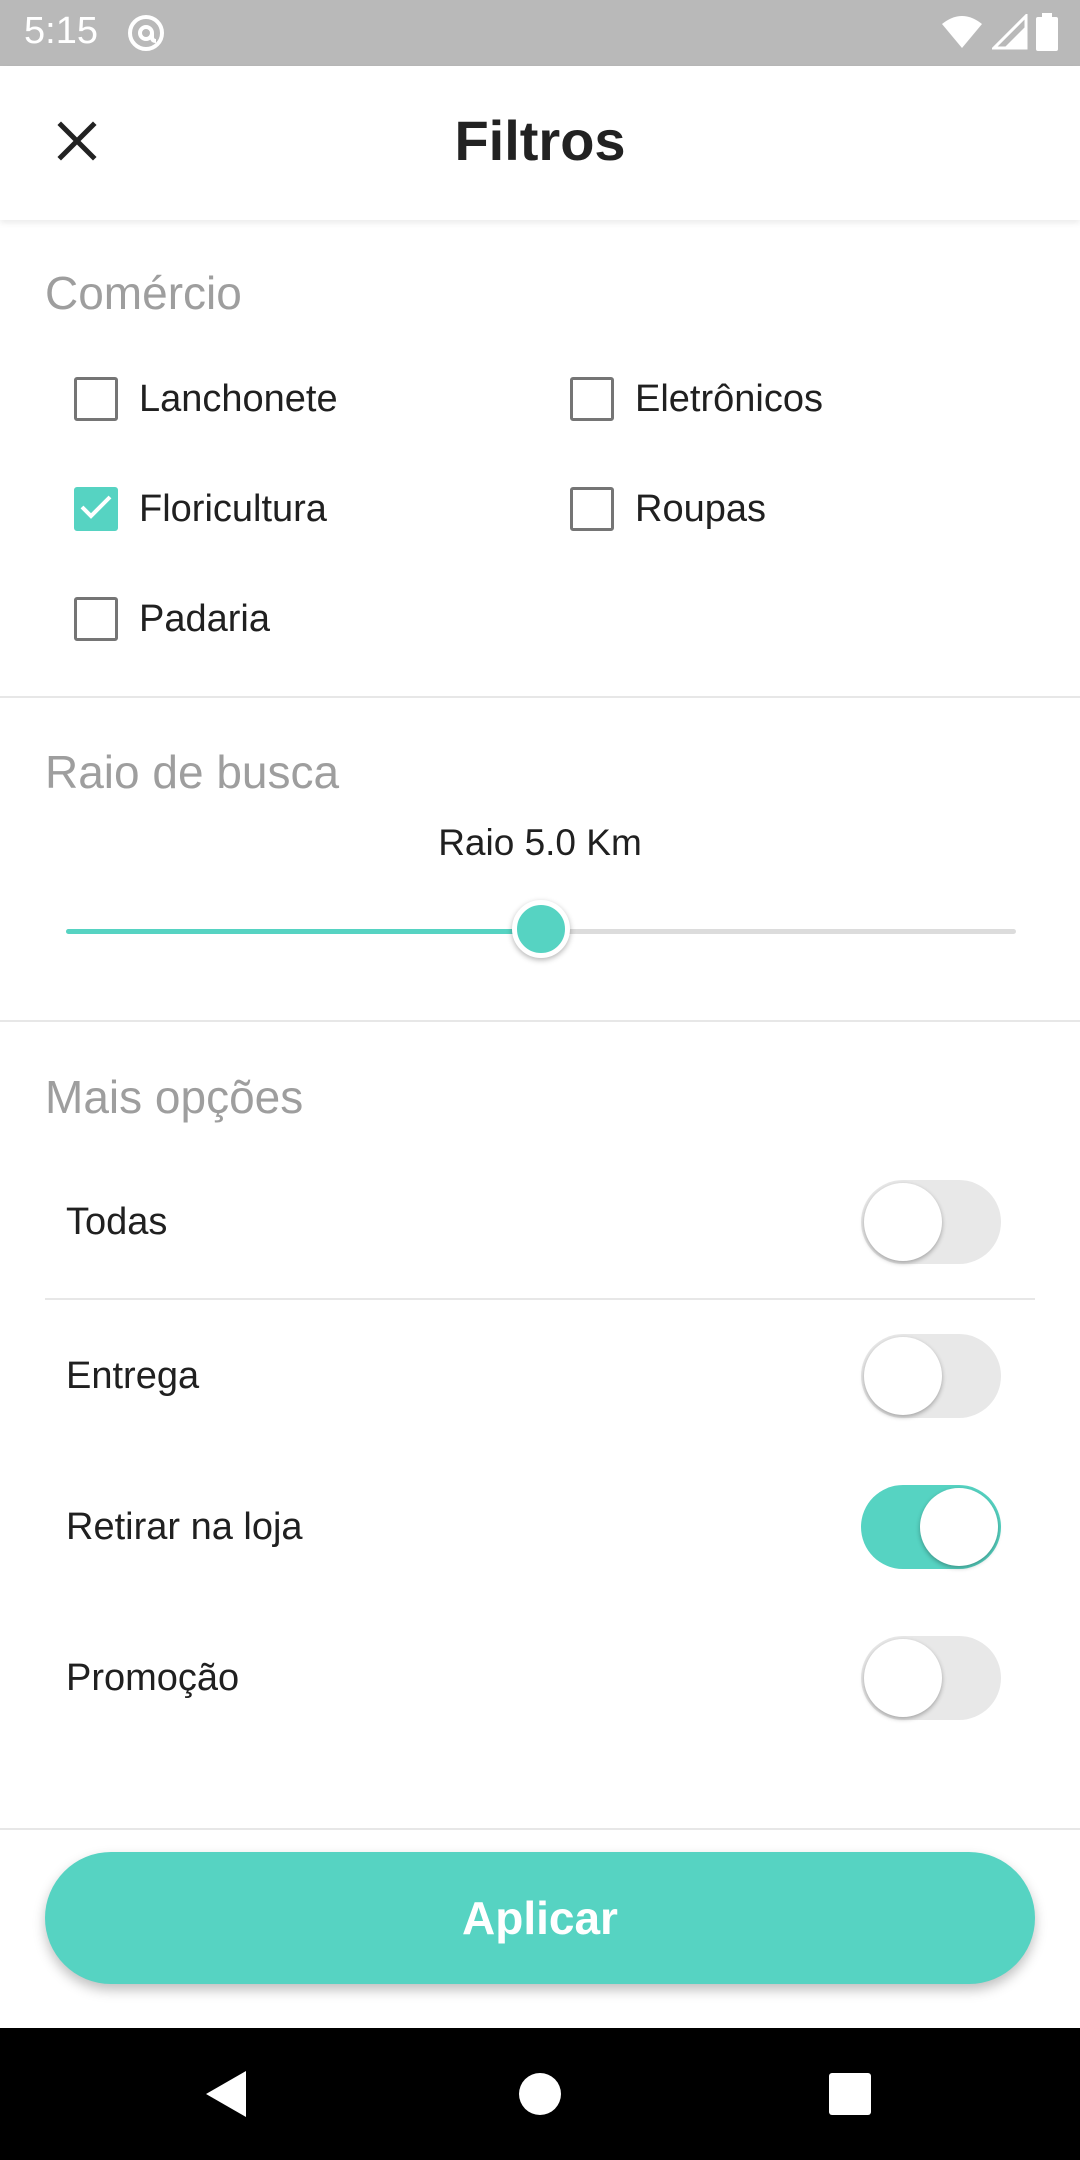  I want to click on status-bar: 5:15, so click(540, 33).